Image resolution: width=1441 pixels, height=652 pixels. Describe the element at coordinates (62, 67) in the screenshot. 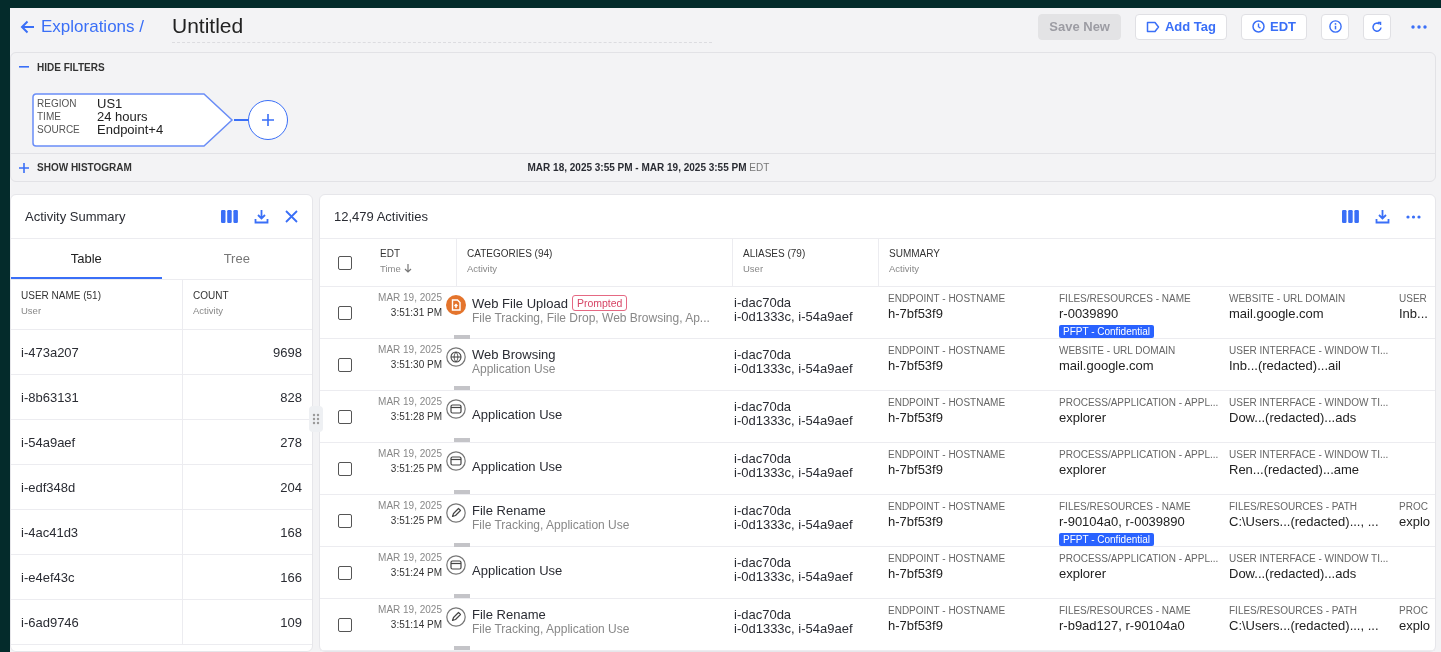

I see `hide-filters-toggle: HIDE FILTERS` at that location.